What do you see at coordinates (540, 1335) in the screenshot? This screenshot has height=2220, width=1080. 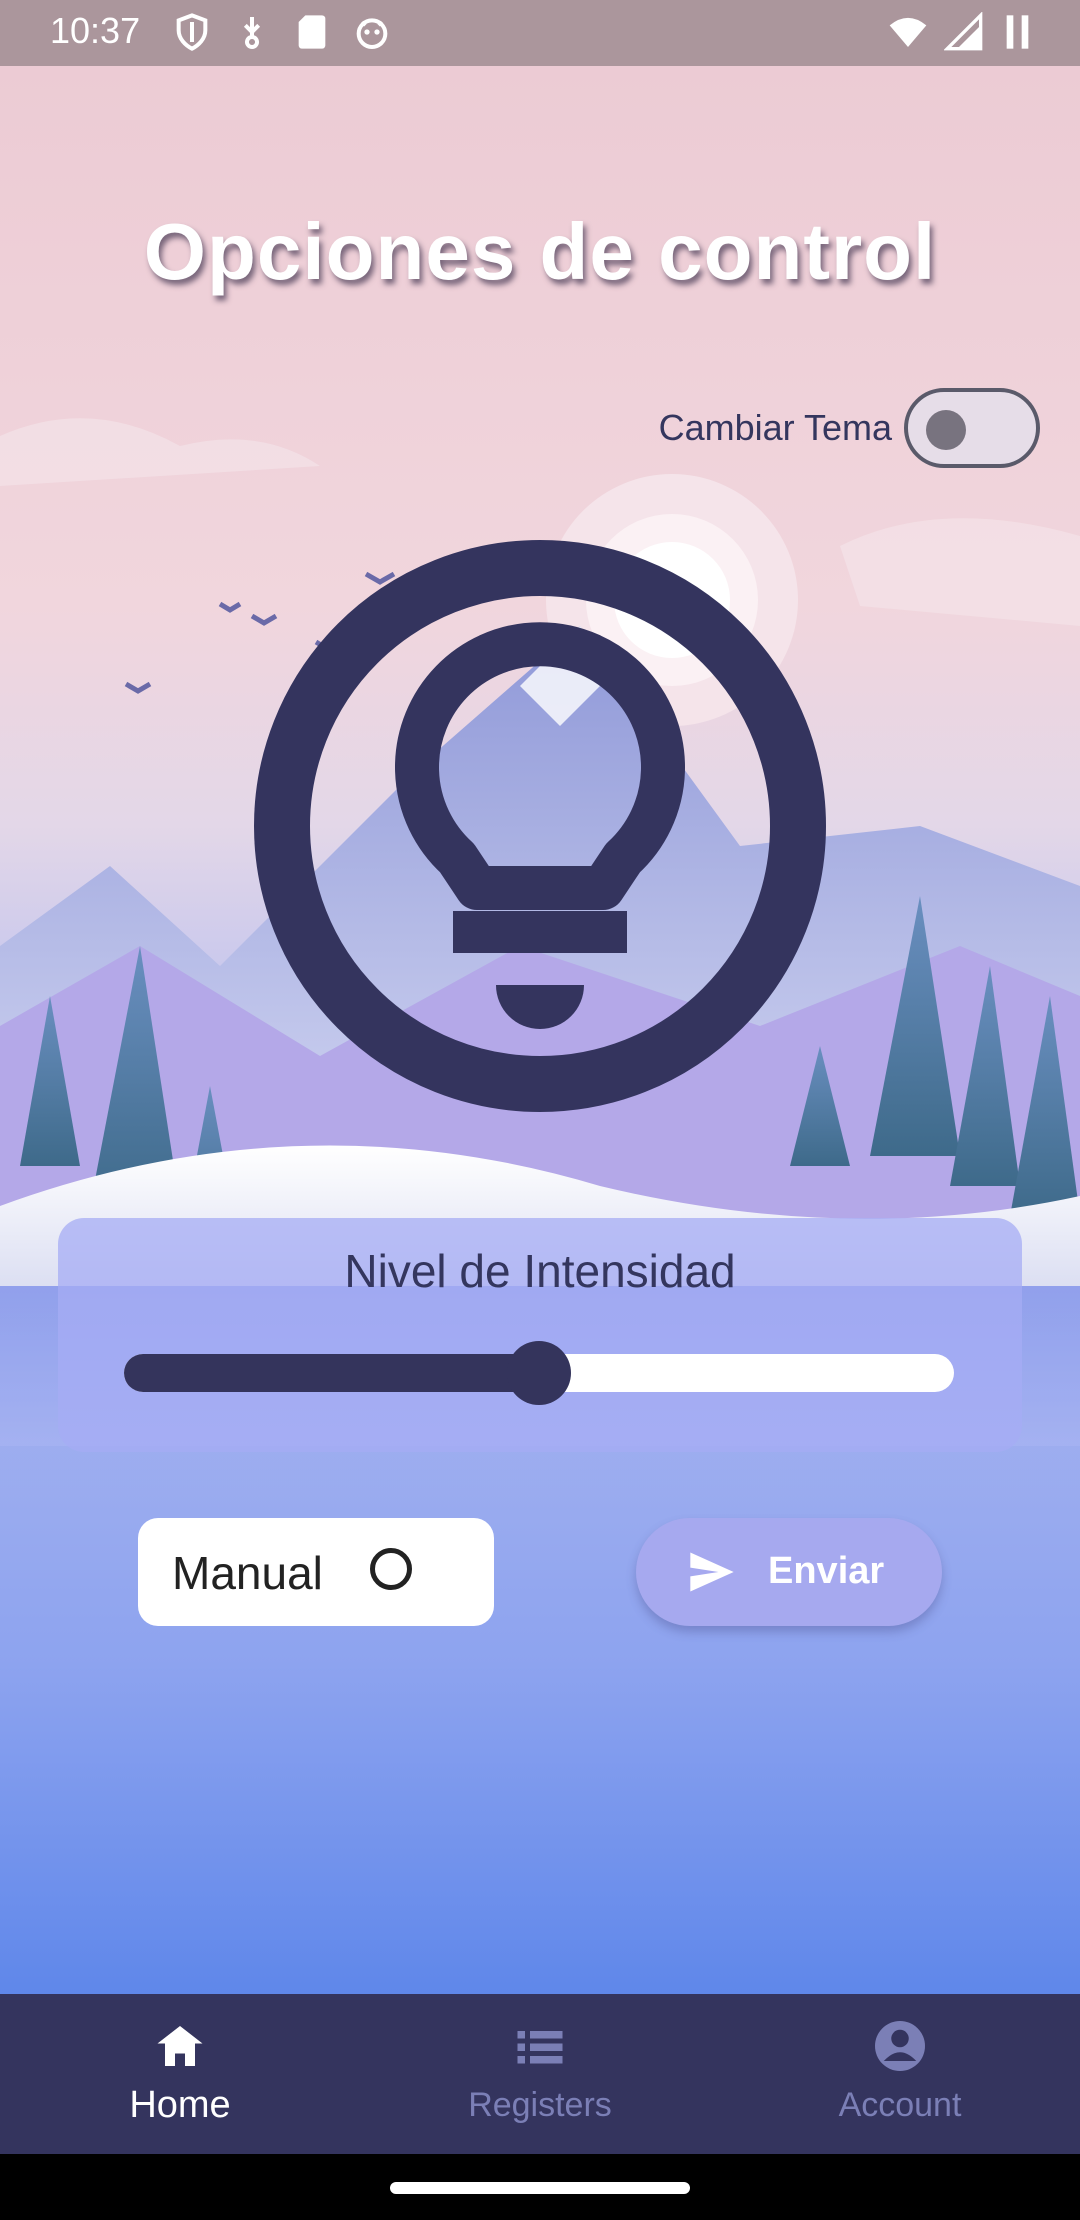 I see `intensity-card: Nivel de Intensidad` at bounding box center [540, 1335].